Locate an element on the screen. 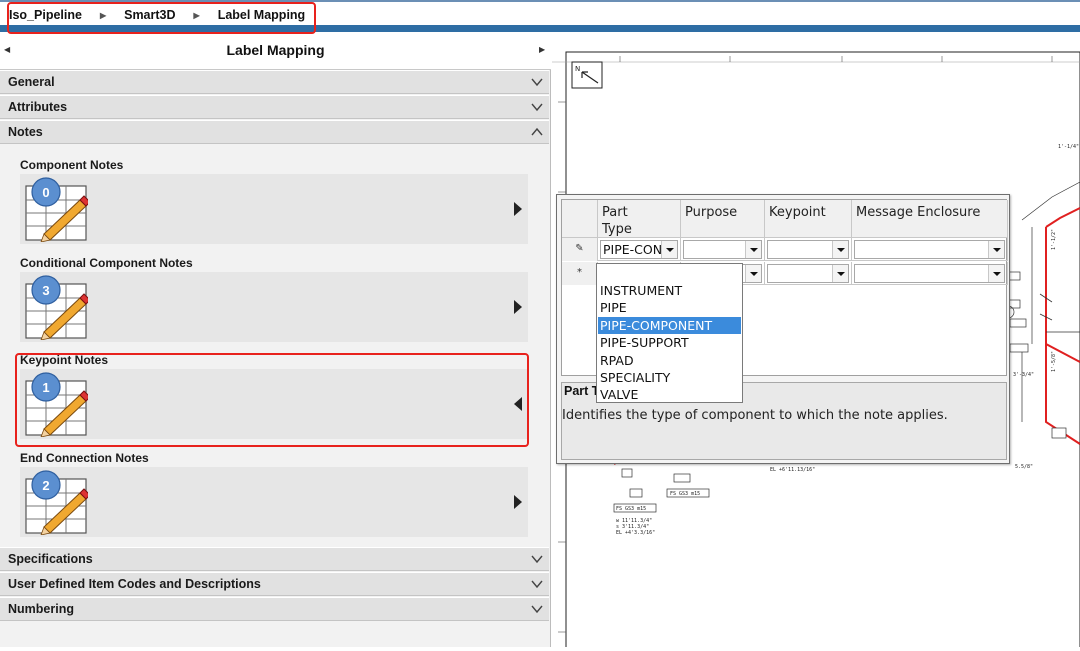 Image resolution: width=1080 pixels, height=651 pixels. description-title: Part T is located at coordinates (582, 391).